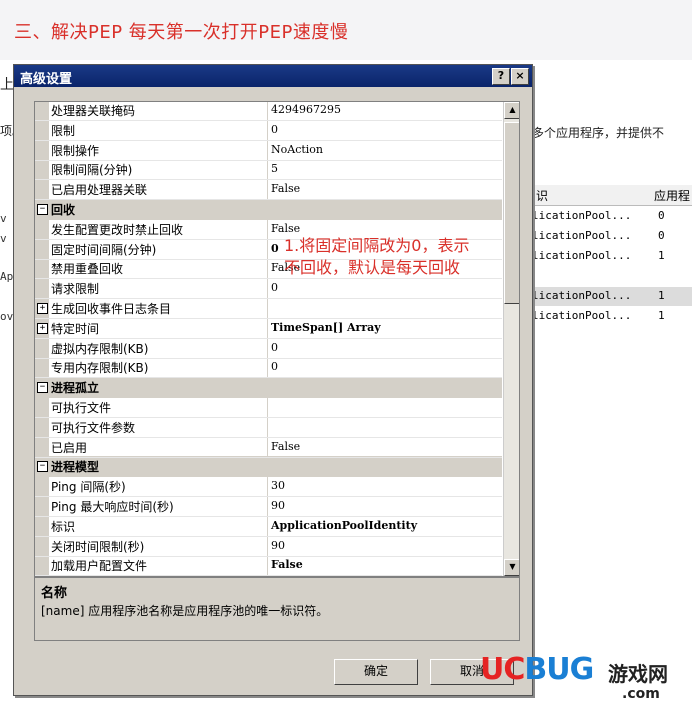  Describe the element at coordinates (672, 195) in the screenshot. I see `column-header: 应用程` at that location.